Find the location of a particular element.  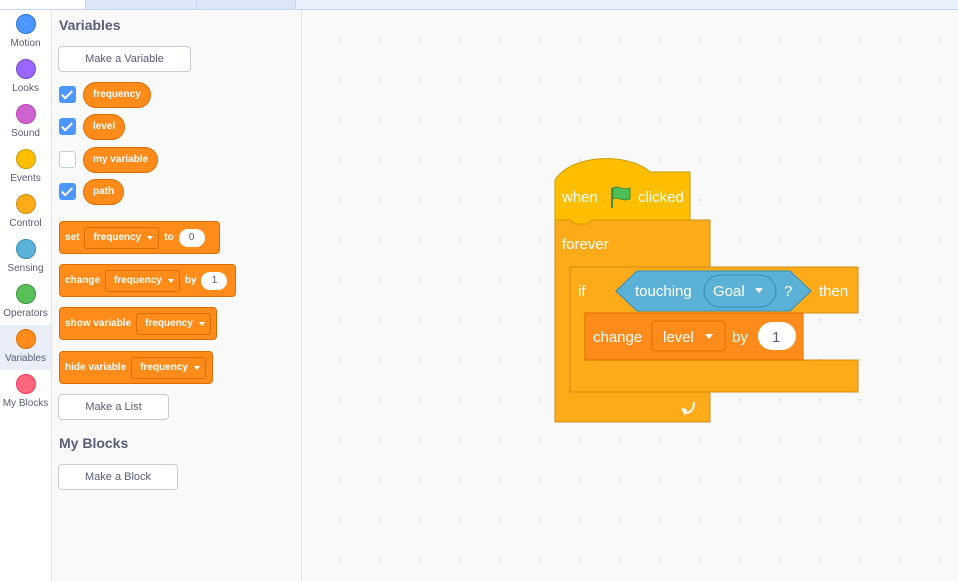

category-control: Control is located at coordinates (25, 212).